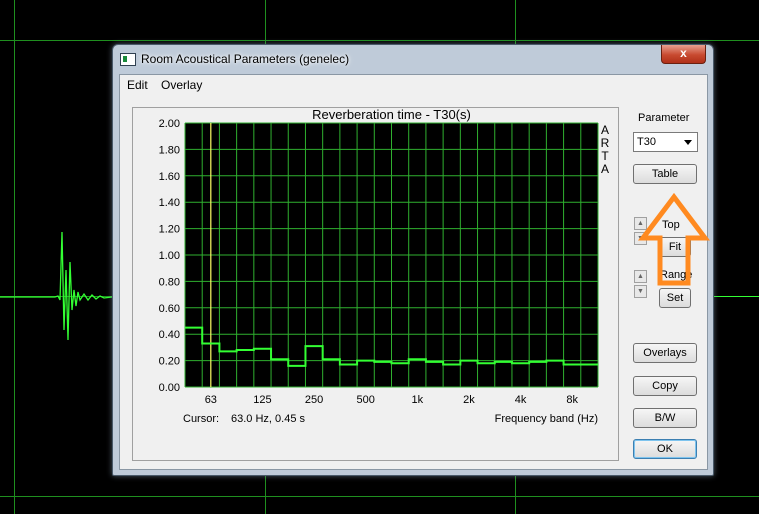 This screenshot has width=759, height=514. Describe the element at coordinates (169, 388) in the screenshot. I see `y-tick-label: 0.00` at that location.